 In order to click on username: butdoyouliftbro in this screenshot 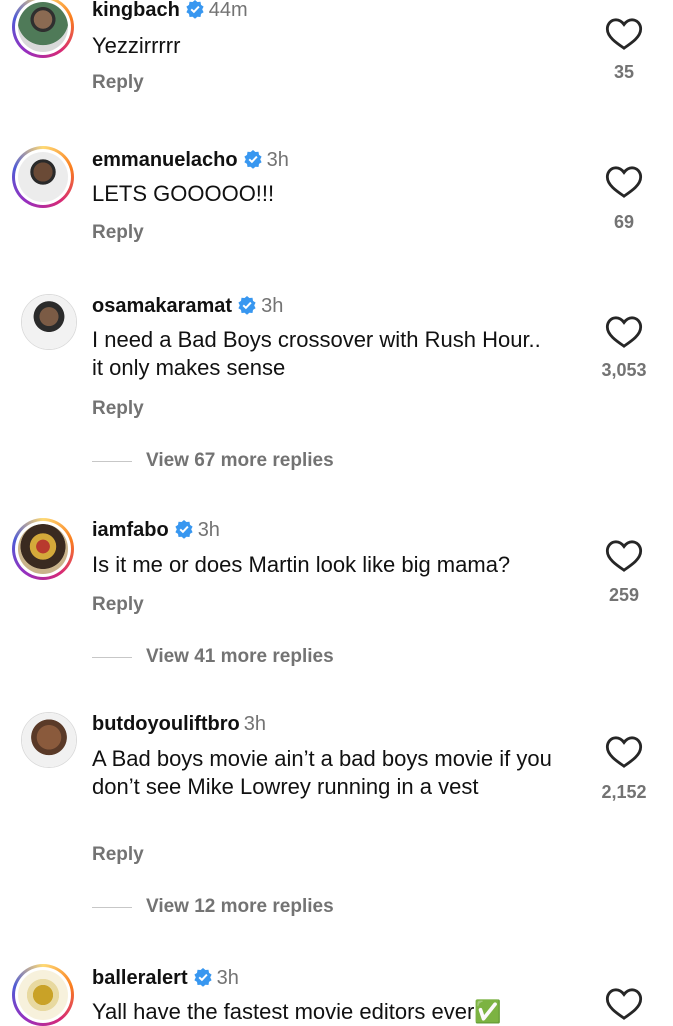, I will do `click(166, 724)`.